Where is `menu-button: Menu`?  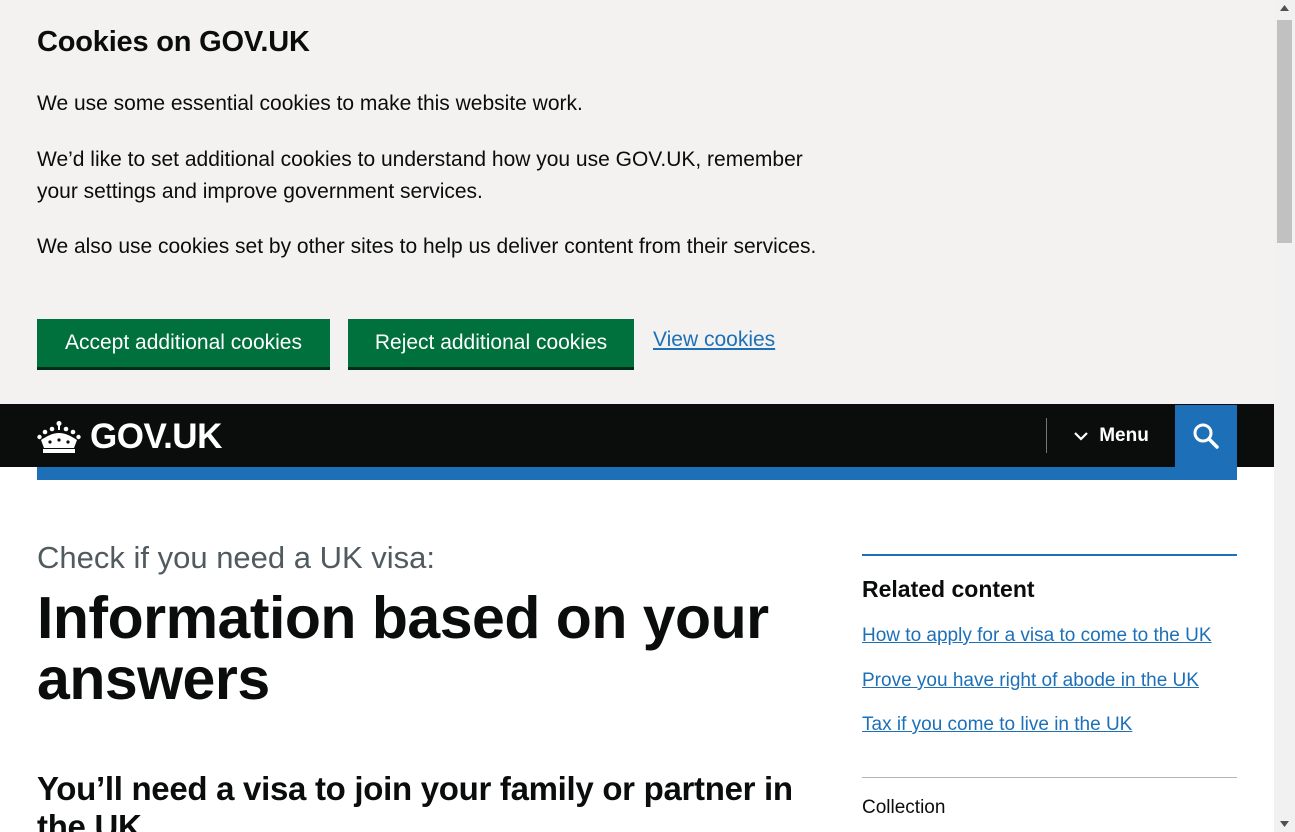 menu-button: Menu is located at coordinates (1111, 435).